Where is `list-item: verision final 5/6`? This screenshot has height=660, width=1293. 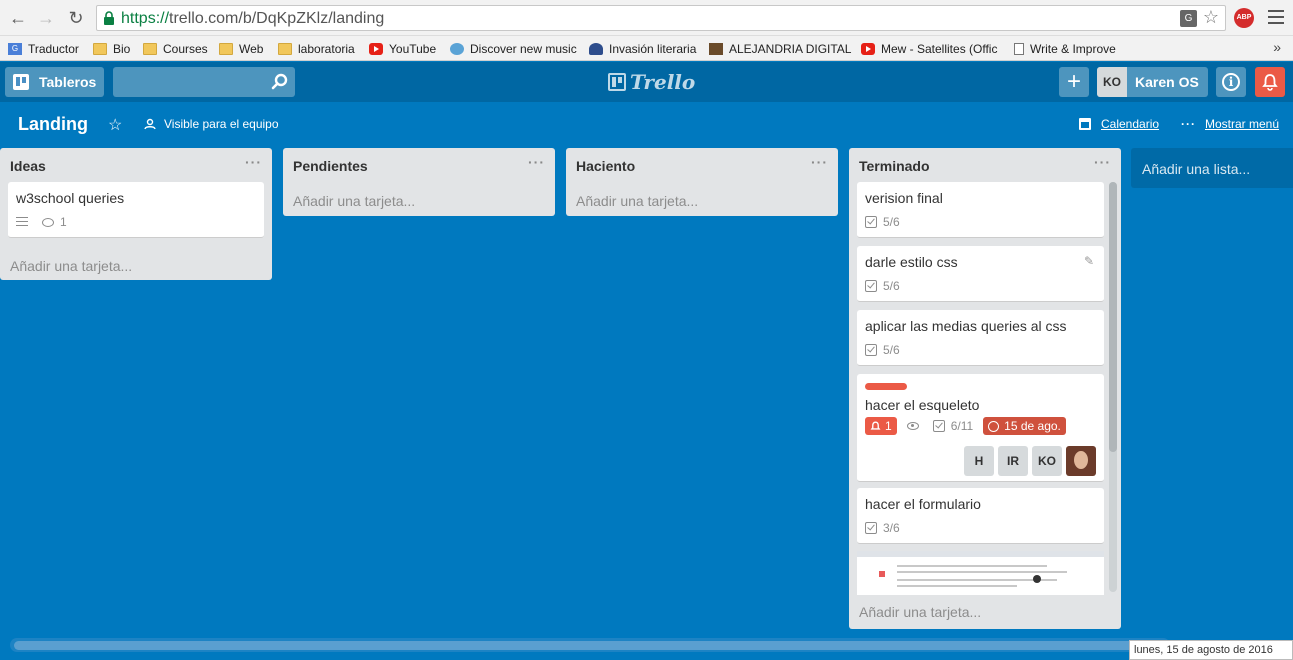
list-item: verision final 5/6 is located at coordinates (980, 210).